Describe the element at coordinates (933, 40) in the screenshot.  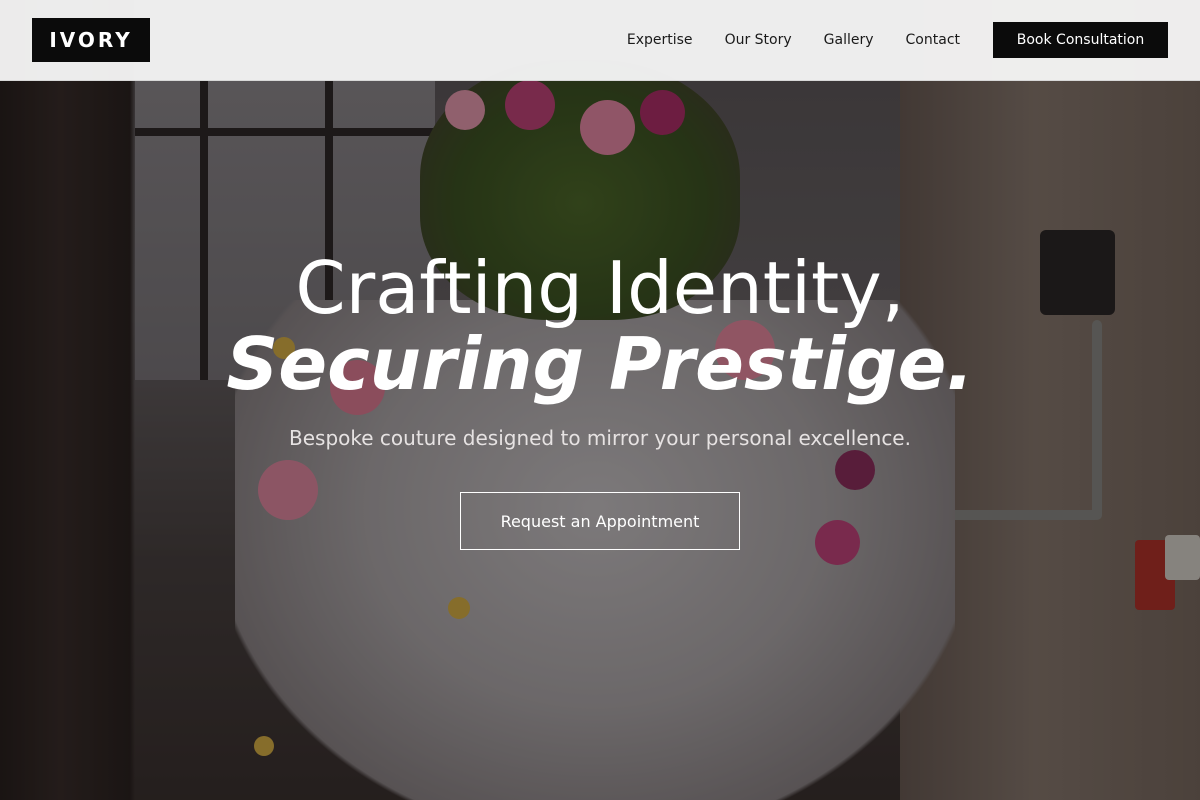
I see `nav-link-contact: Contact` at that location.